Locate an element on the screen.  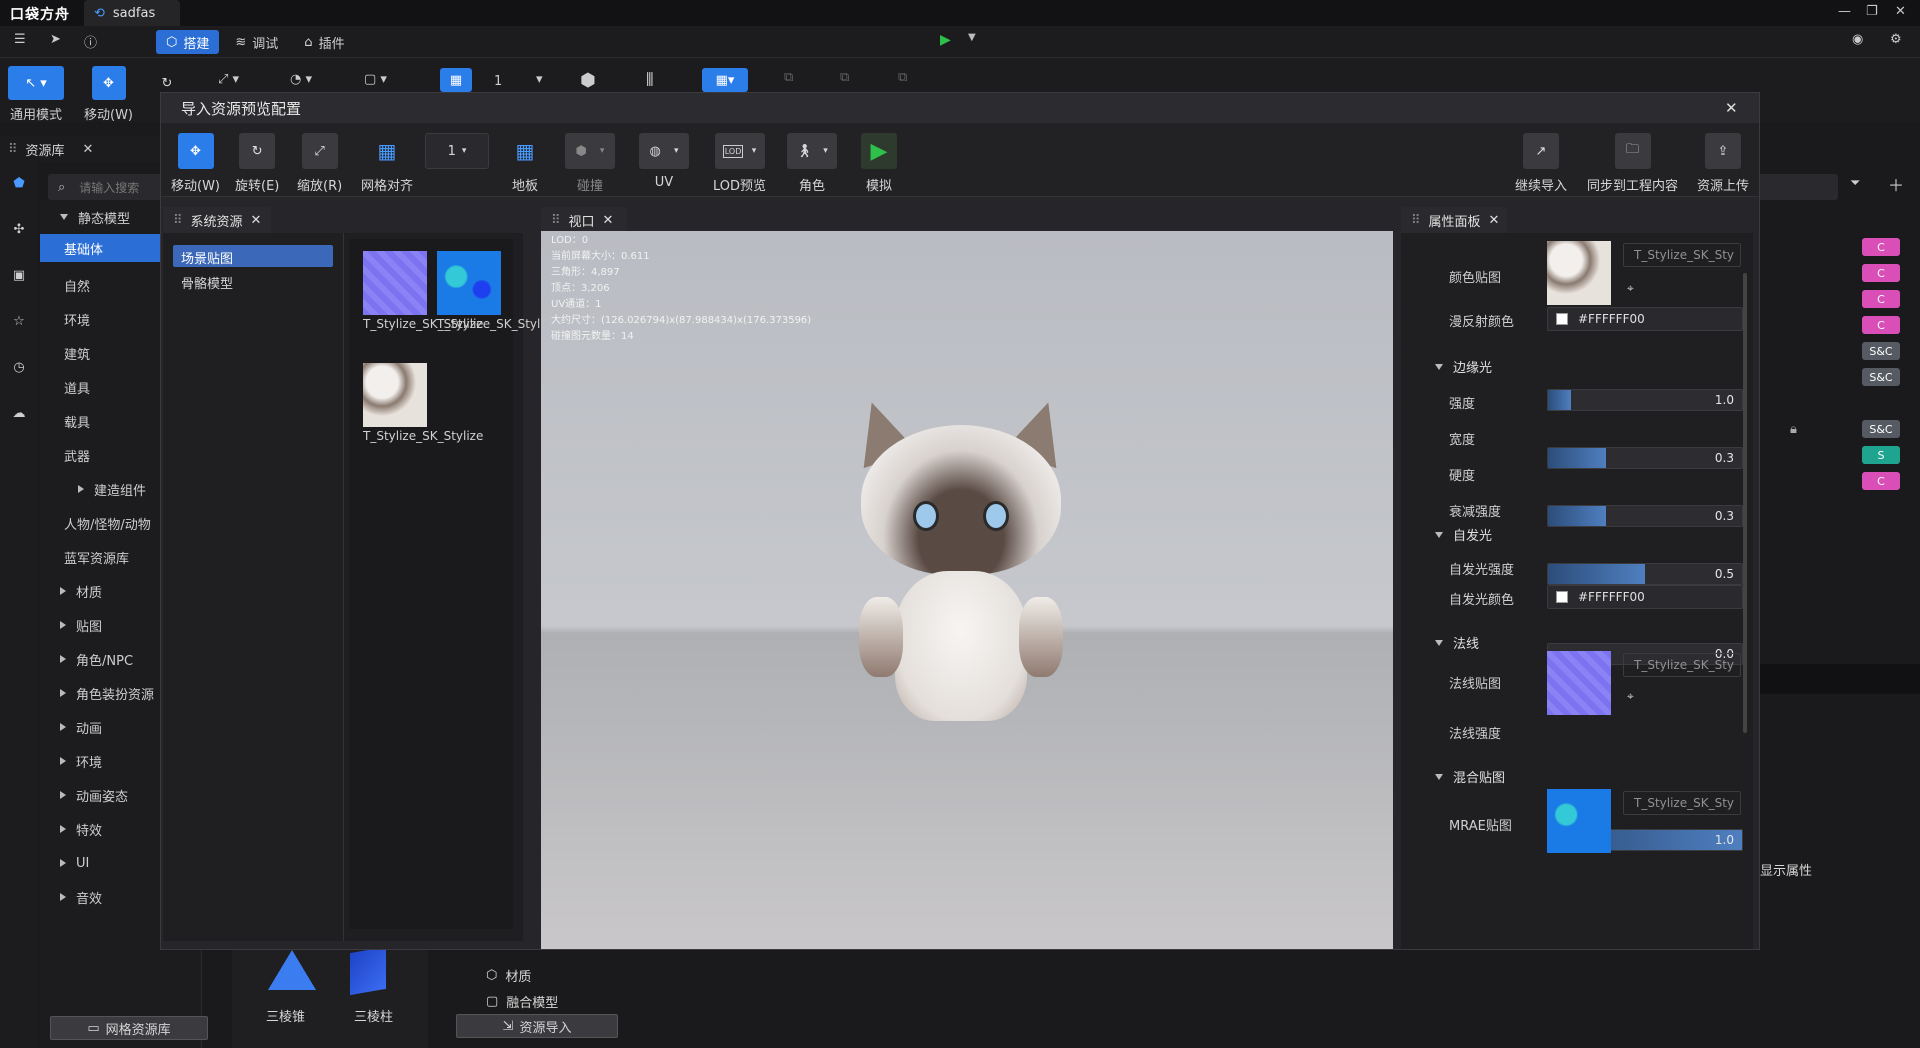
mrae-map-preview is located at coordinates (1579, 821).